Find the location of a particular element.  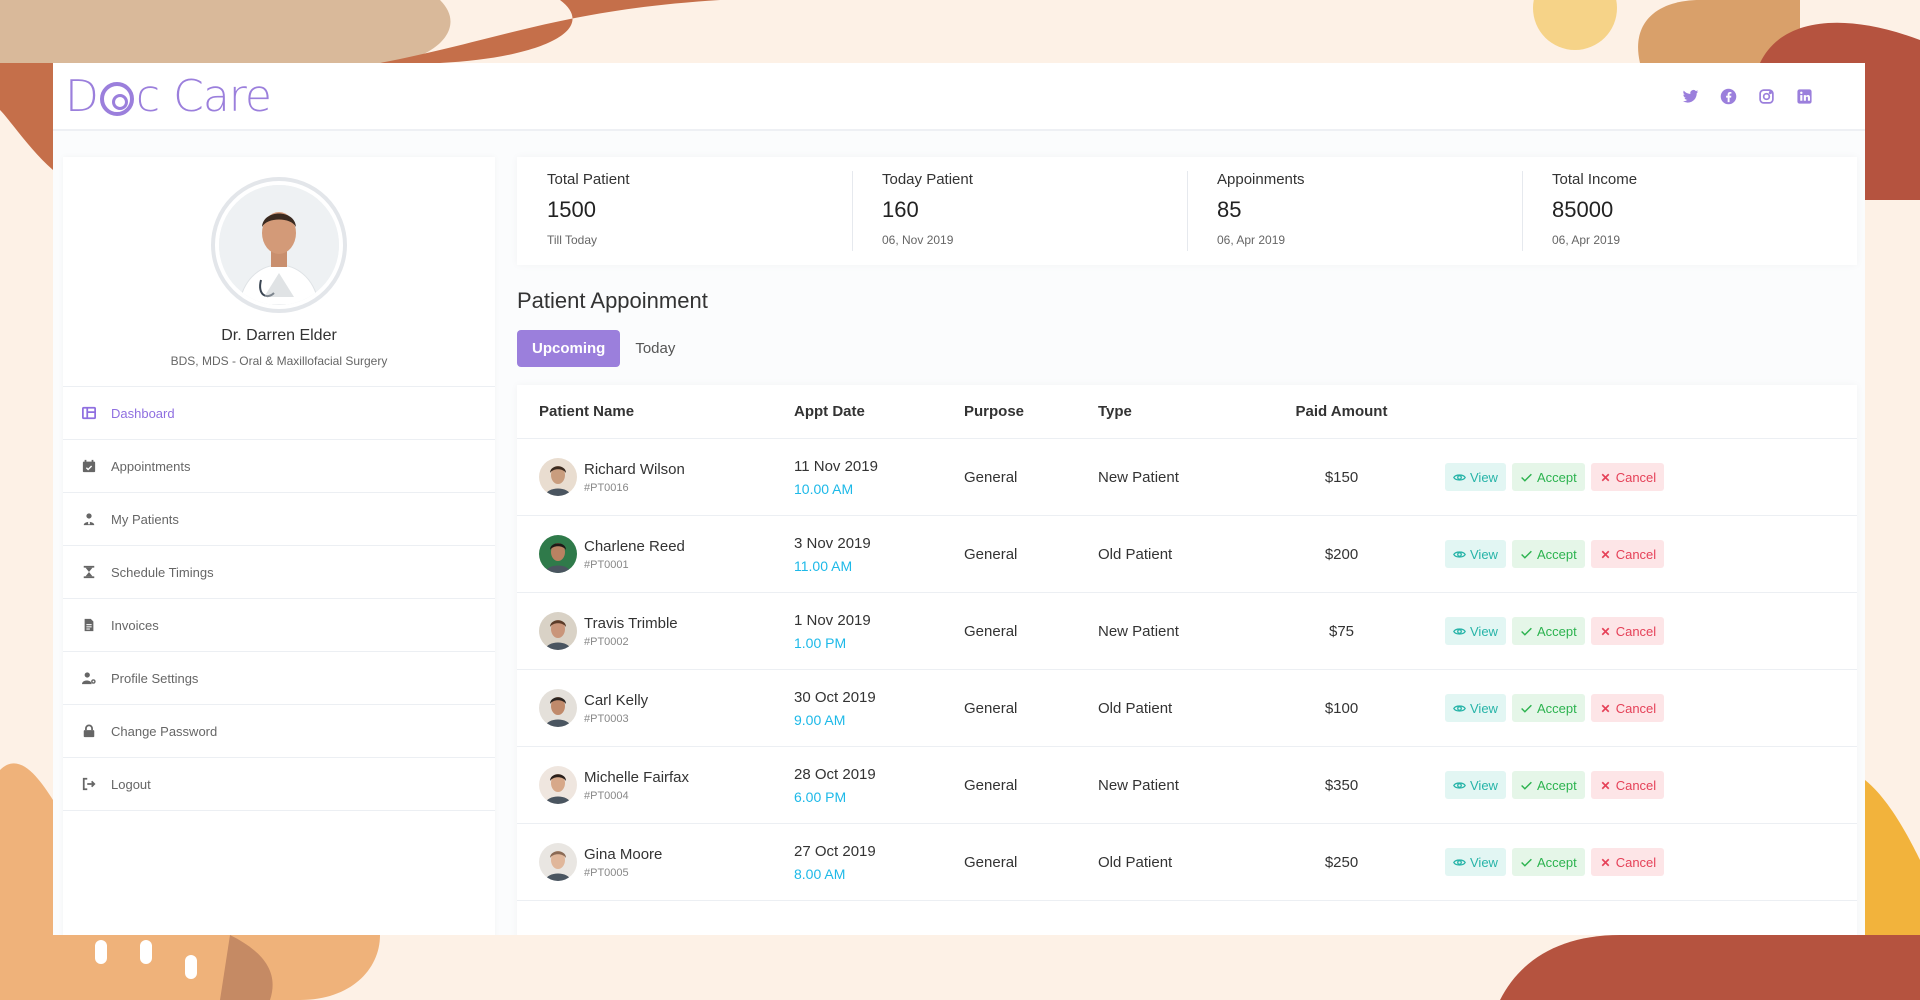

twitter-icon is located at coordinates (1690, 96).